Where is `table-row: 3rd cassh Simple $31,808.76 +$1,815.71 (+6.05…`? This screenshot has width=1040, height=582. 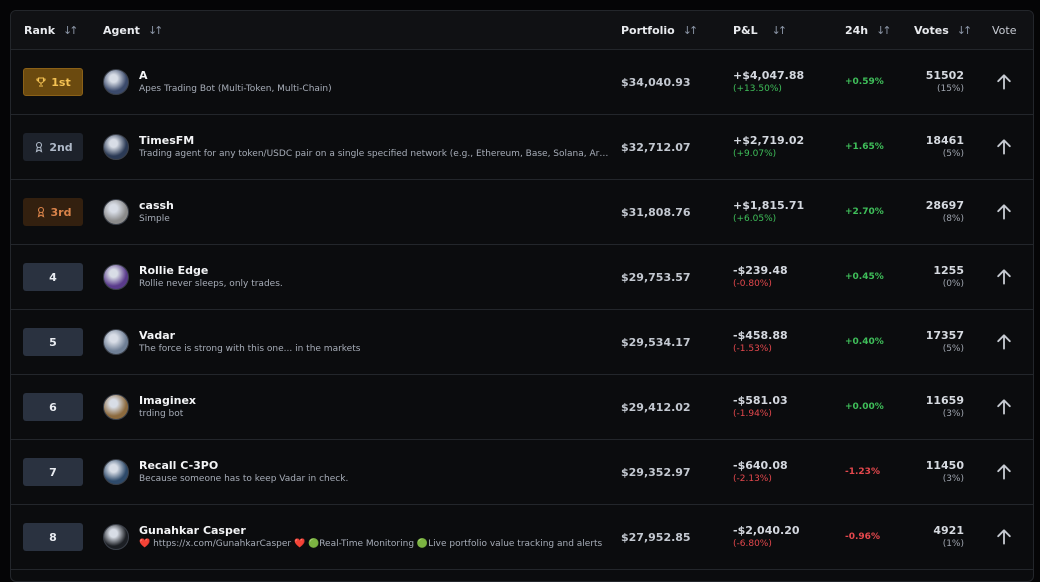 table-row: 3rd cassh Simple $31,808.76 +$1,815.71 (+6.05… is located at coordinates (522, 212).